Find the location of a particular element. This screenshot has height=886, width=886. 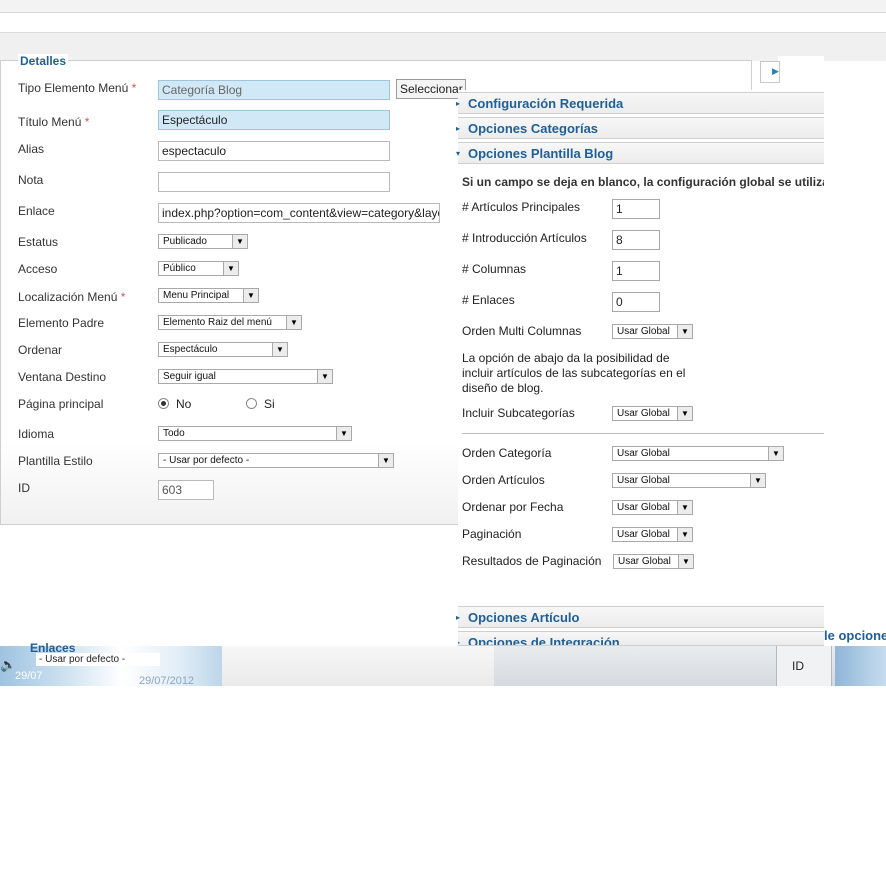

date-order-label: Ordenar por Fecha is located at coordinates (513, 507).